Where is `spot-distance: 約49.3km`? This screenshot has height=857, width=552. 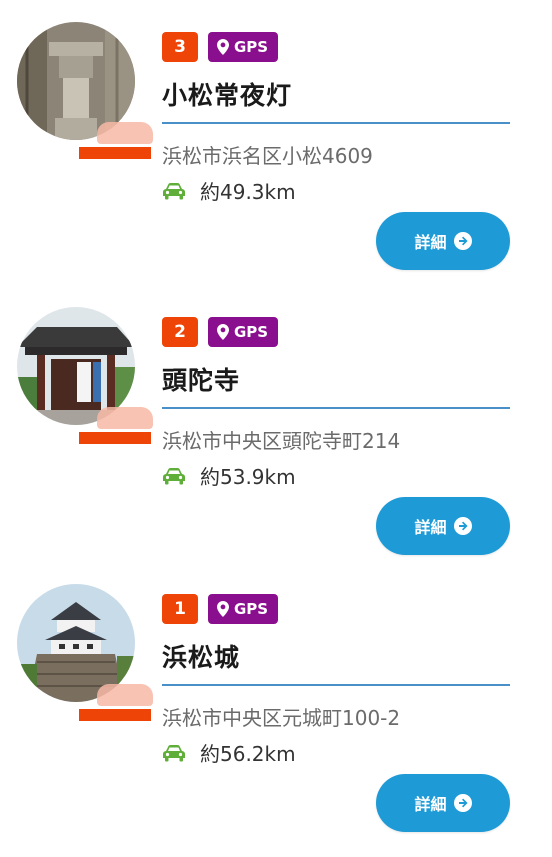 spot-distance: 約49.3km is located at coordinates (229, 190).